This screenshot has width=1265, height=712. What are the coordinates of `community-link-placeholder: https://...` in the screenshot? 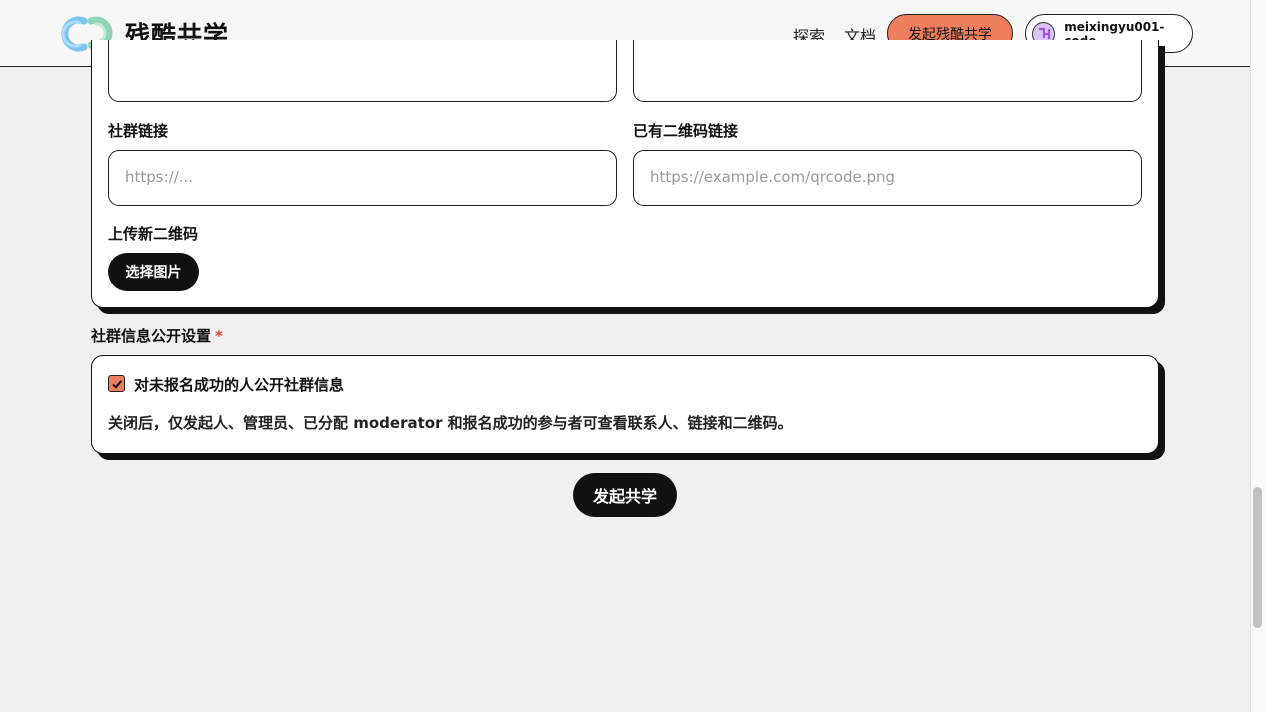 It's located at (159, 177).